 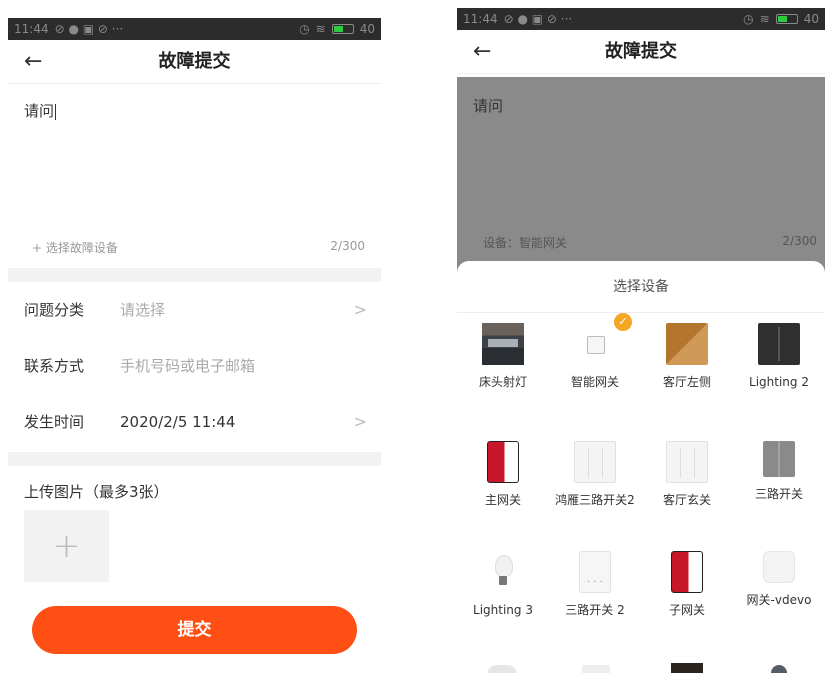 I want to click on white-square-icon, so click(x=779, y=567).